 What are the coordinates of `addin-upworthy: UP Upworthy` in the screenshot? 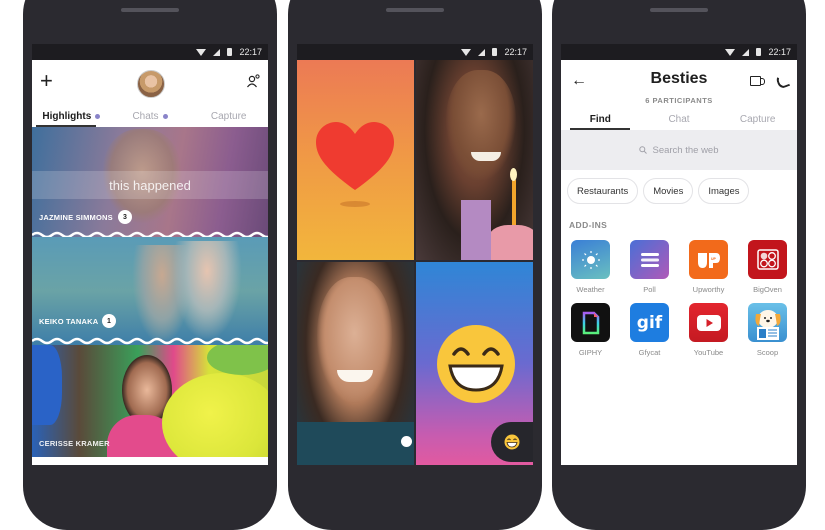 It's located at (708, 267).